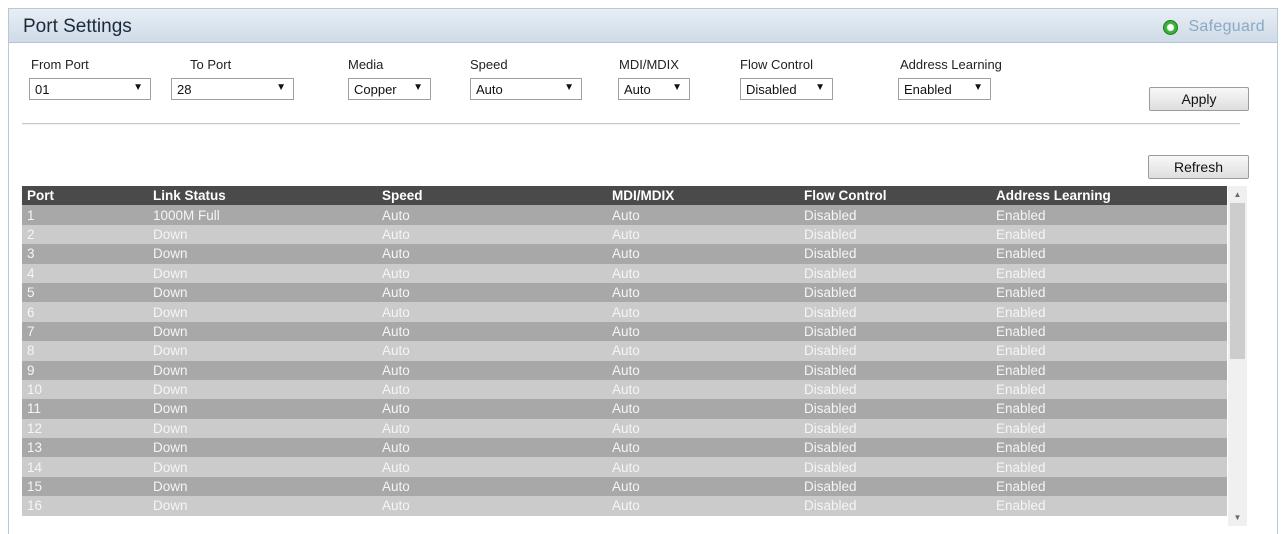  What do you see at coordinates (42, 89) in the screenshot?
I see `from-port-value: 01` at bounding box center [42, 89].